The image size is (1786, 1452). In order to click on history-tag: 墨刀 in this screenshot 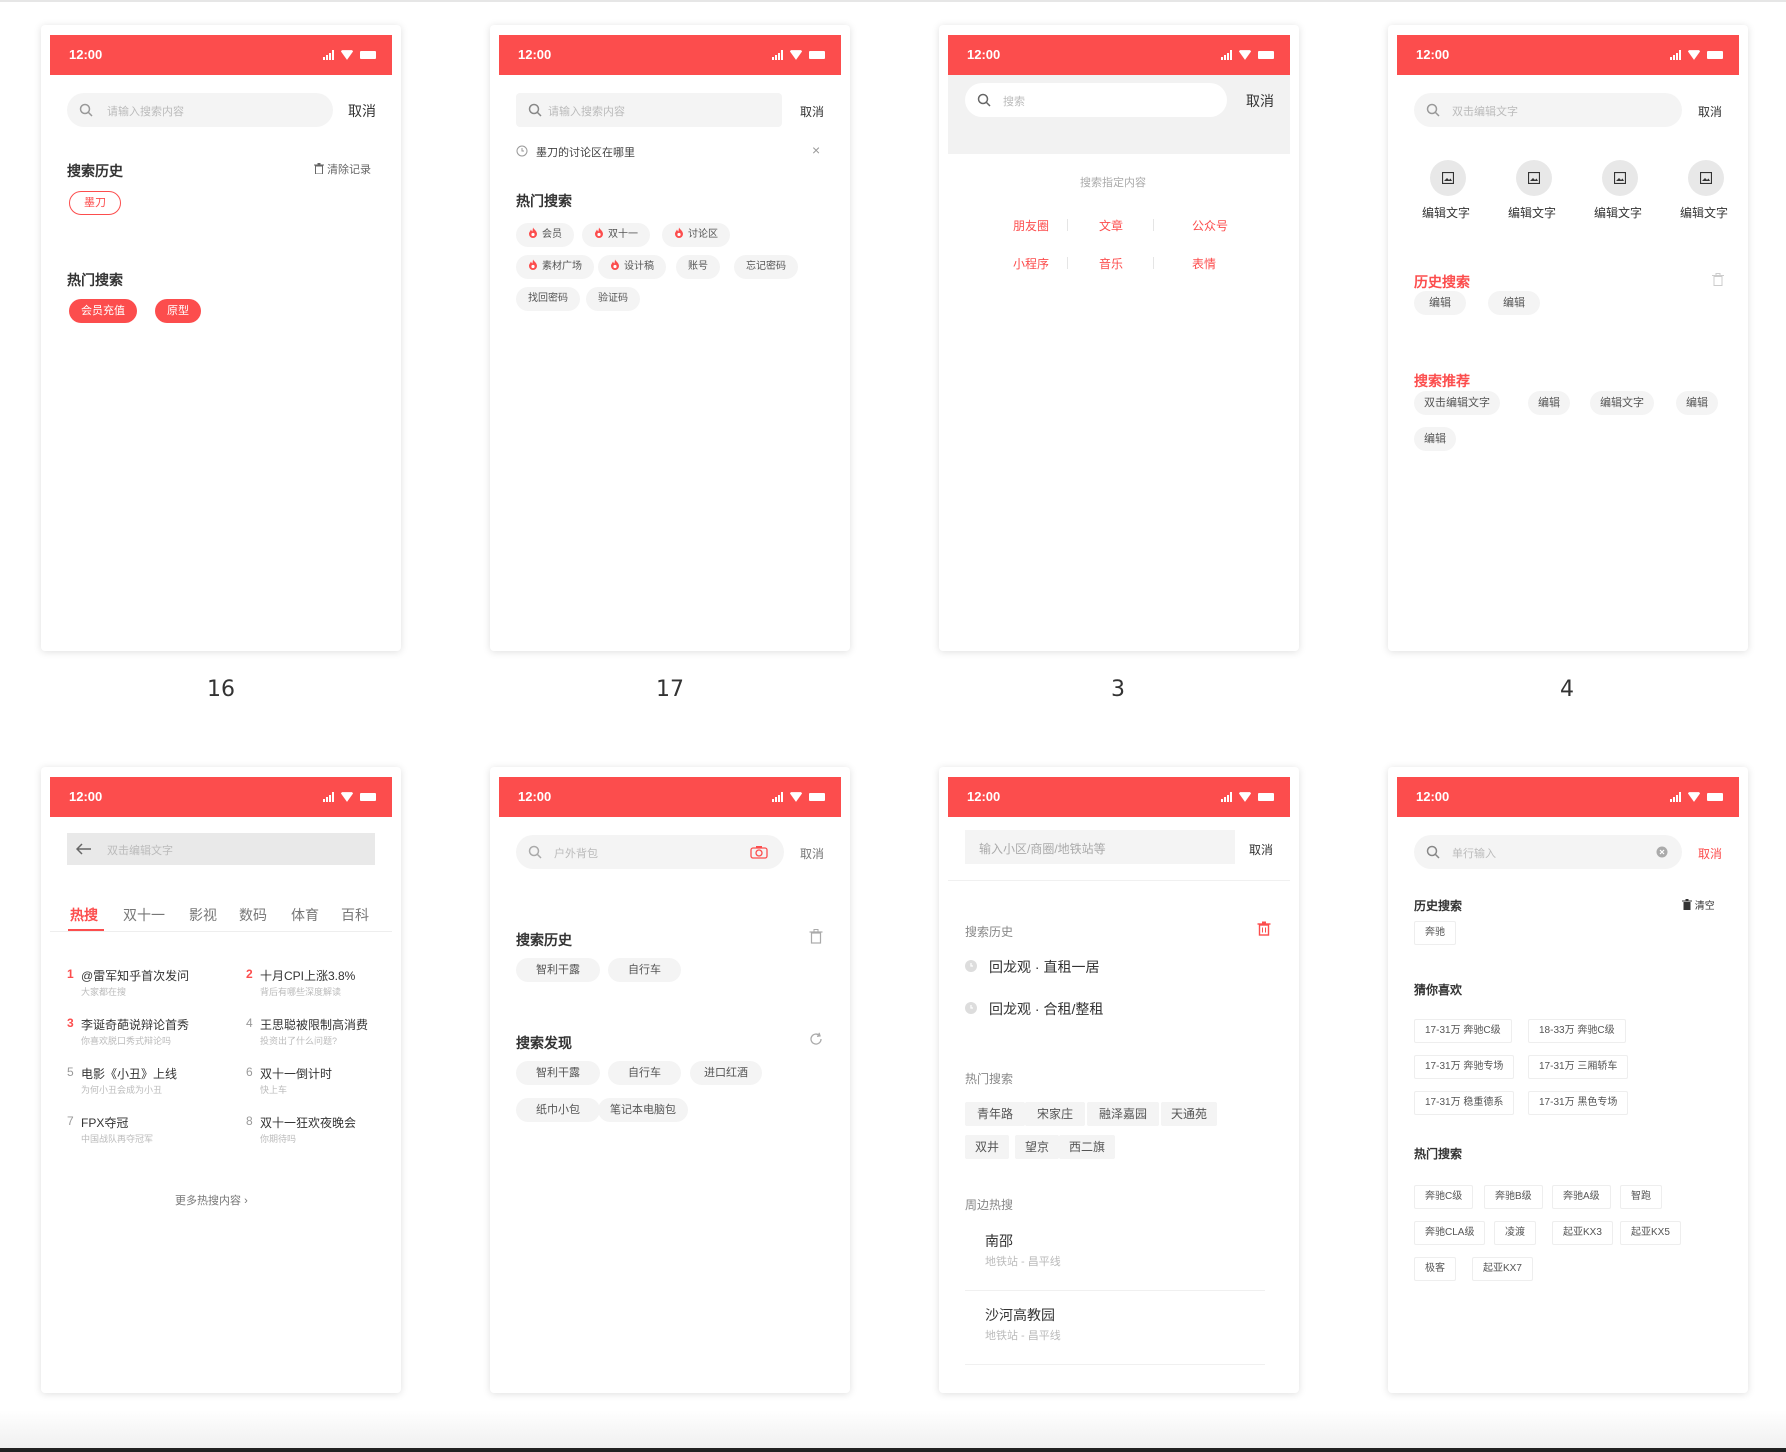, I will do `click(95, 203)`.